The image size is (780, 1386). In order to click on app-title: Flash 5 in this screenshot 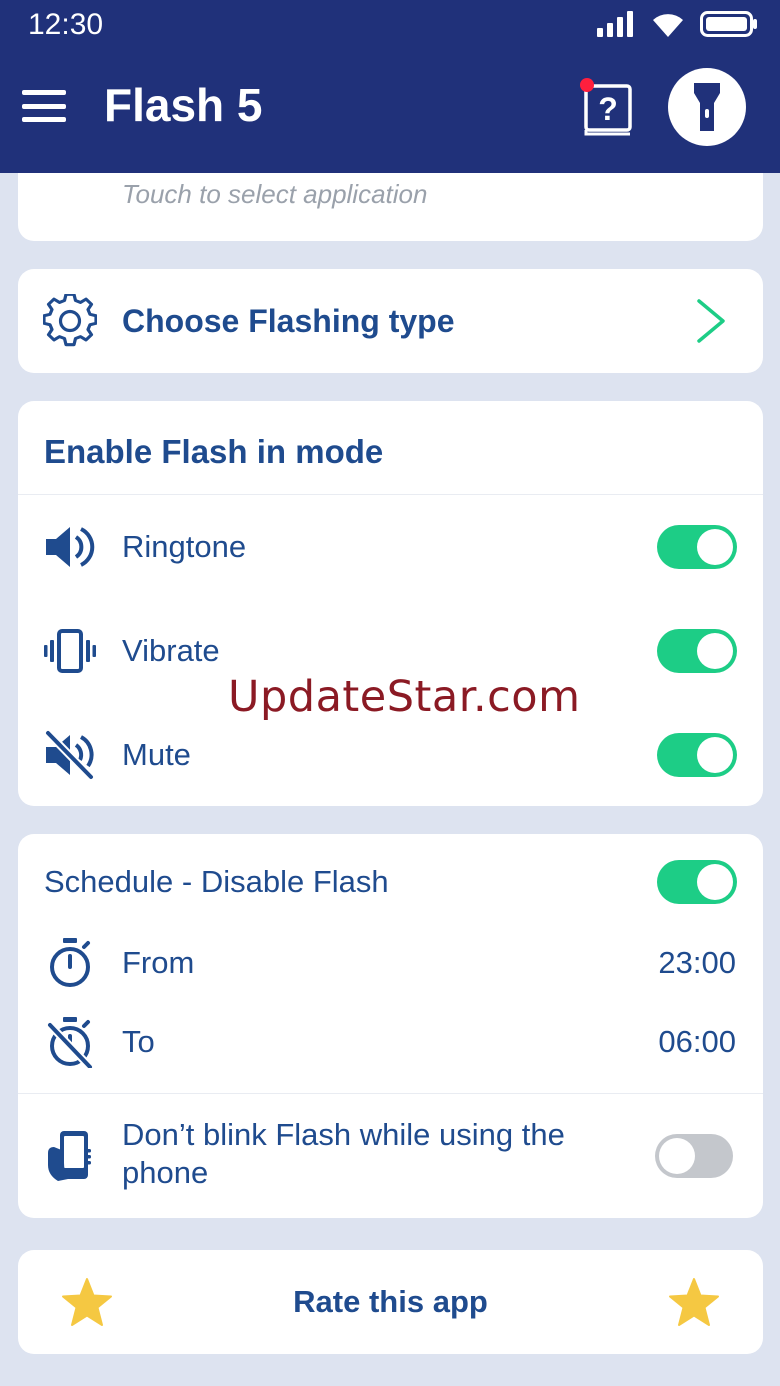, I will do `click(183, 105)`.